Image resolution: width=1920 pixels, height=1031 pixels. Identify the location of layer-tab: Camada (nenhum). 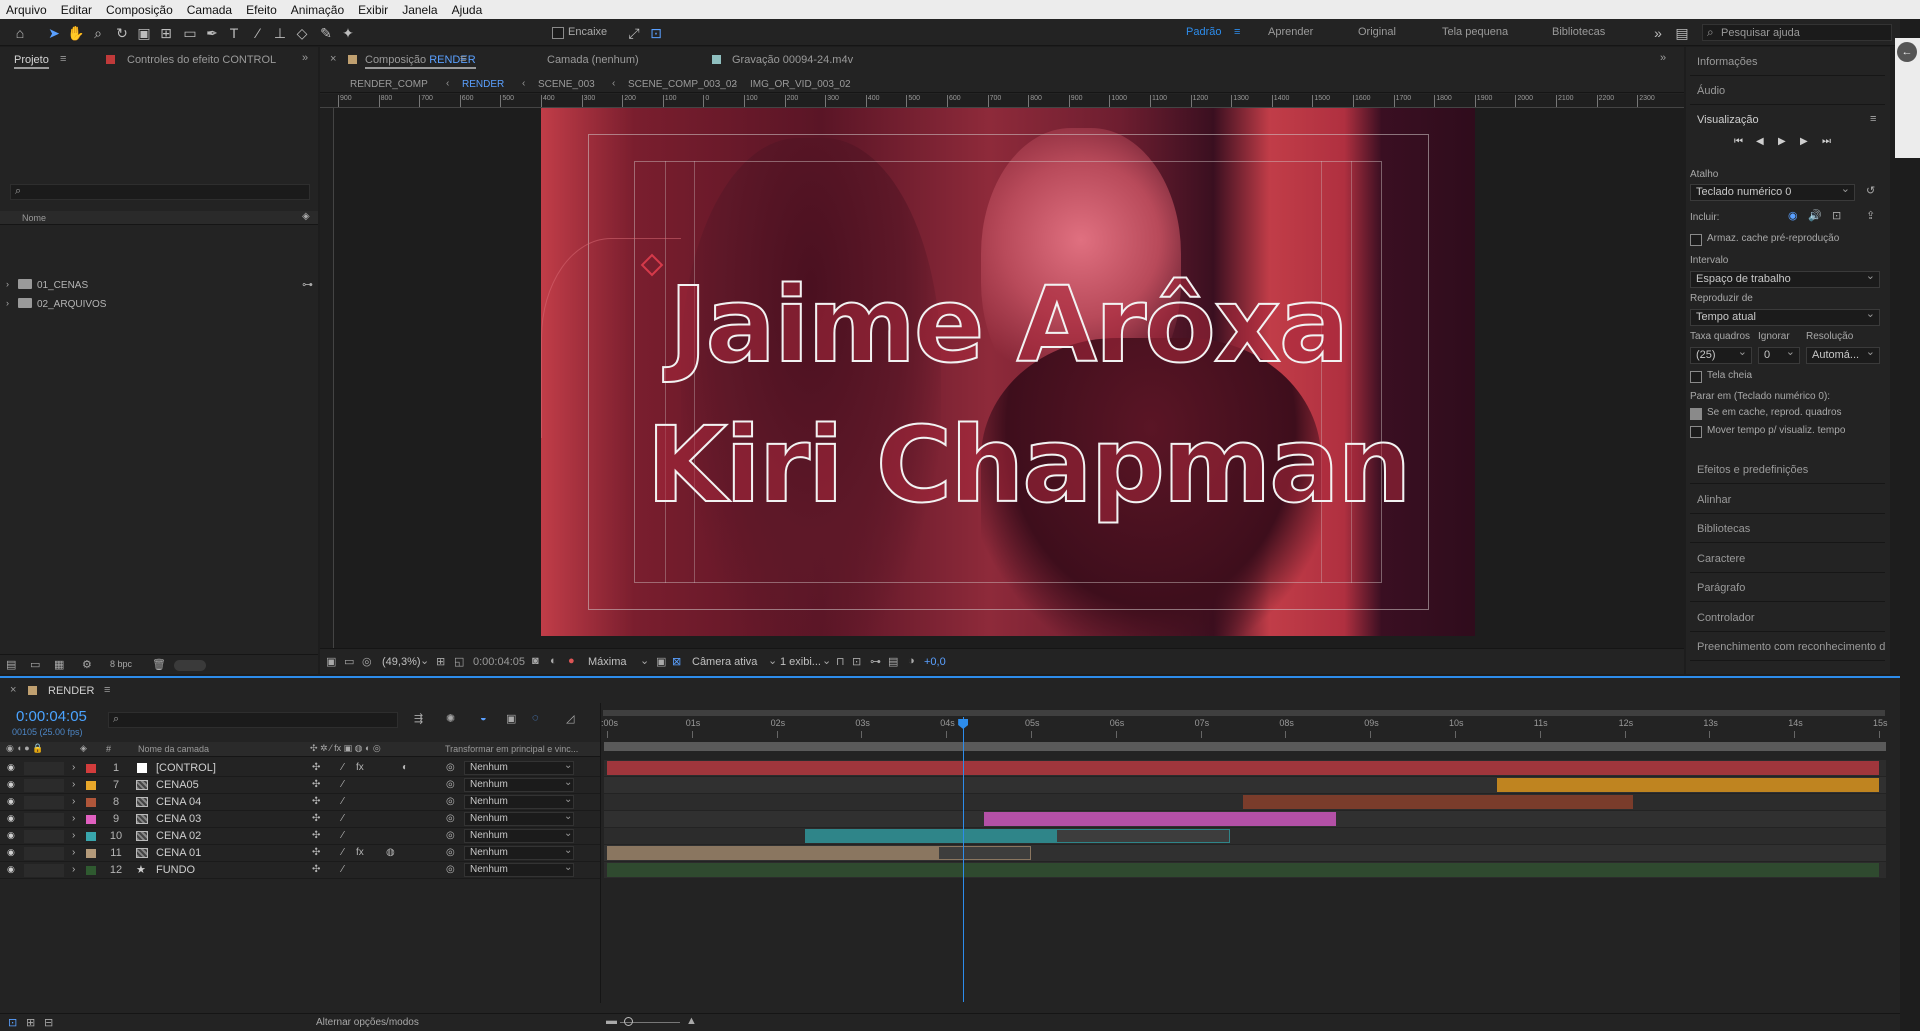
(593, 60).